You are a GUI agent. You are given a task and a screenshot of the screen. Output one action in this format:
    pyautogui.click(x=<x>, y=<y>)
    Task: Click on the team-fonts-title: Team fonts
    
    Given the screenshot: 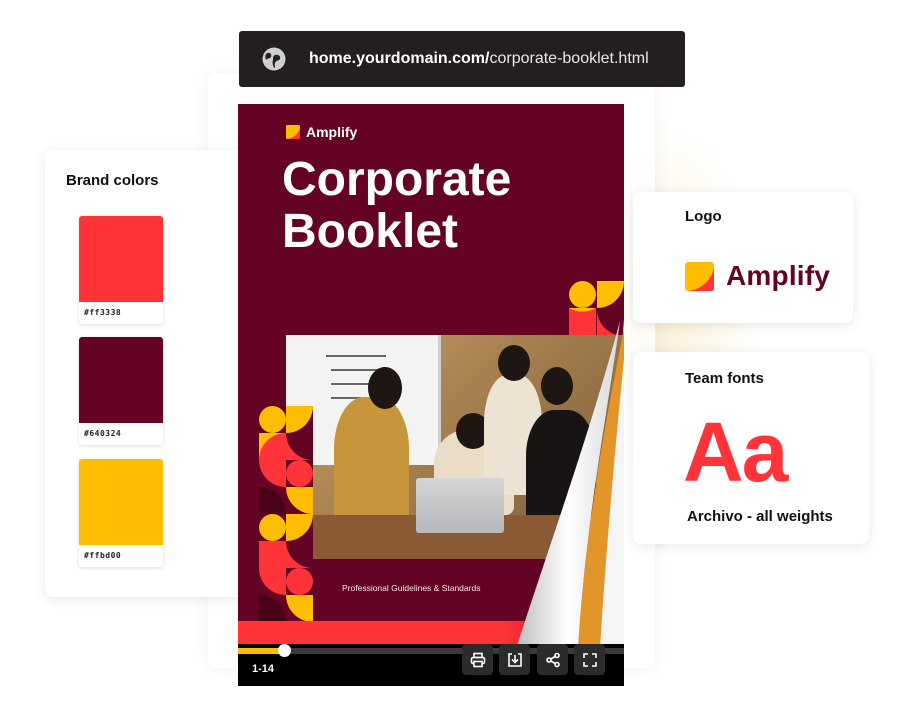 What is the action you would take?
    pyautogui.click(x=724, y=378)
    